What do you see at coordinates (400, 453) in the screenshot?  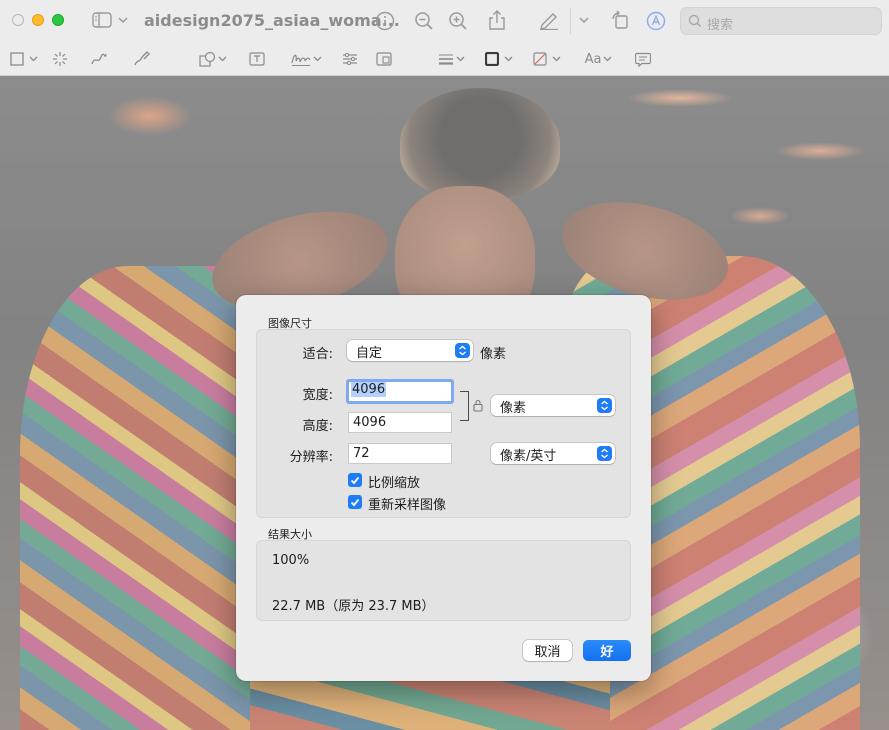 I see `resolution-field: 72` at bounding box center [400, 453].